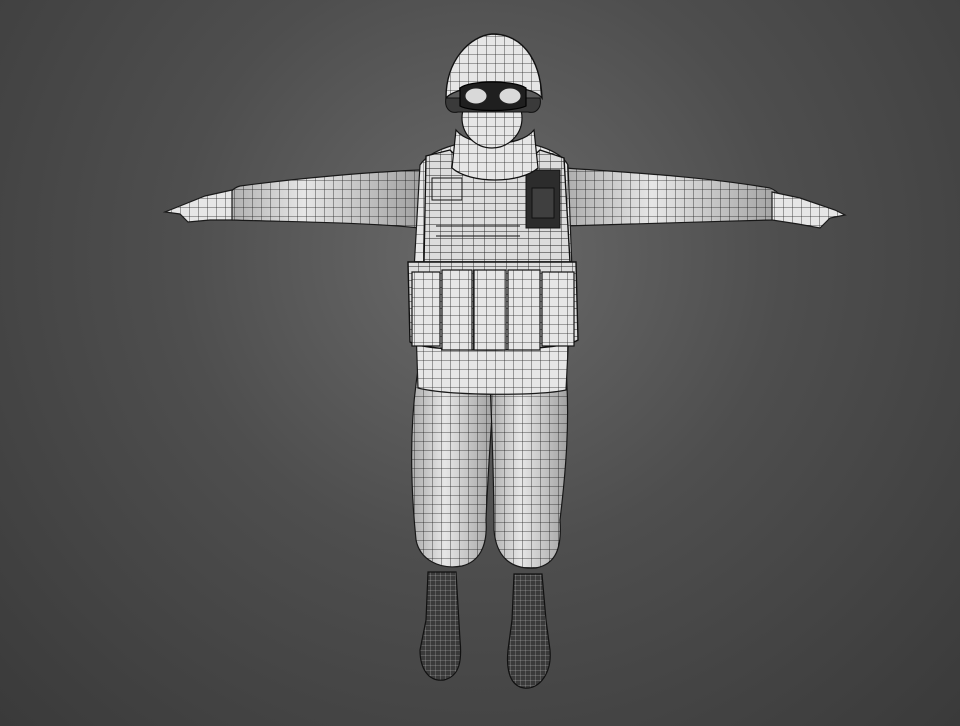  What do you see at coordinates (490, 469) in the screenshot?
I see `legs` at bounding box center [490, 469].